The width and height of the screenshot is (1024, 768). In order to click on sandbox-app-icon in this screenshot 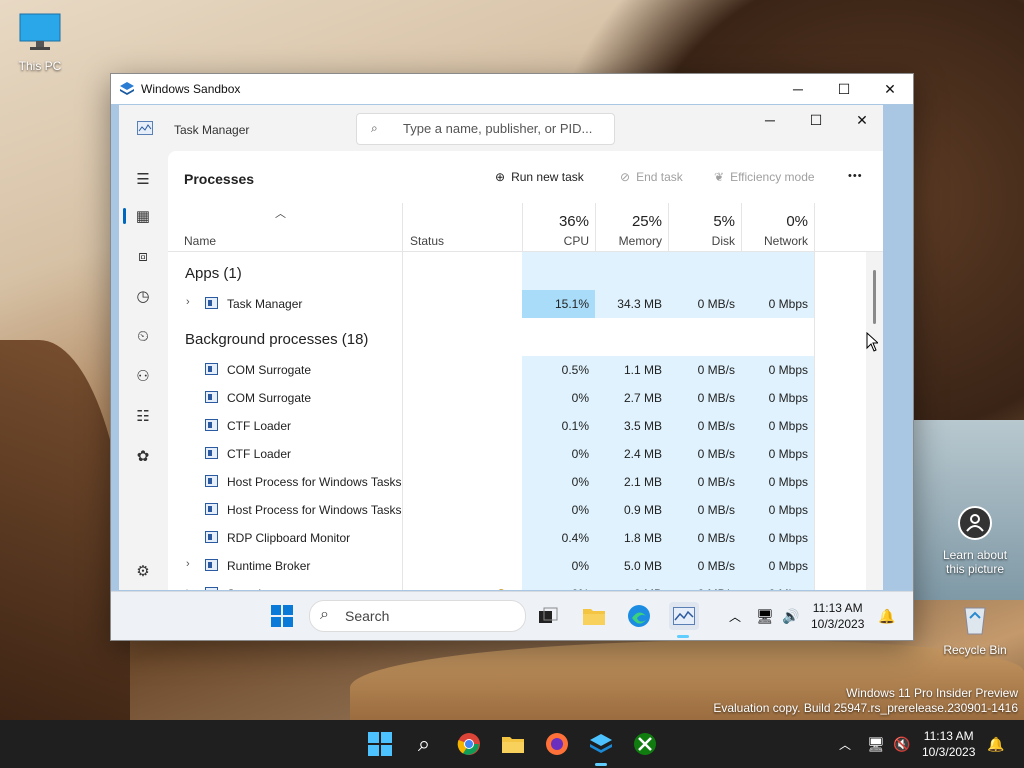, I will do `click(127, 90)`.